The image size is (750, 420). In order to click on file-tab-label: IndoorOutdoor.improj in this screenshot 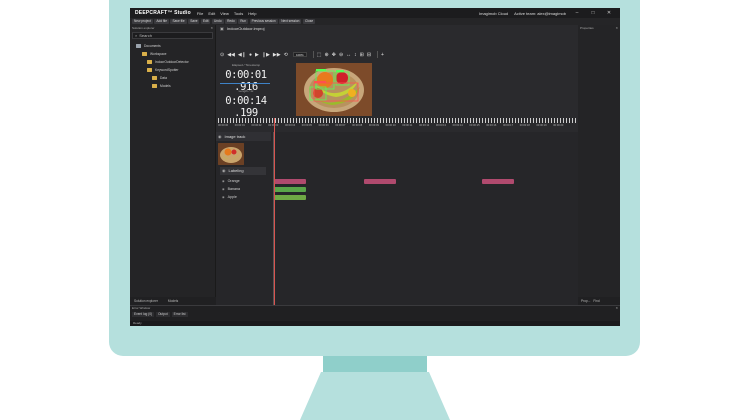, I will do `click(245, 28)`.